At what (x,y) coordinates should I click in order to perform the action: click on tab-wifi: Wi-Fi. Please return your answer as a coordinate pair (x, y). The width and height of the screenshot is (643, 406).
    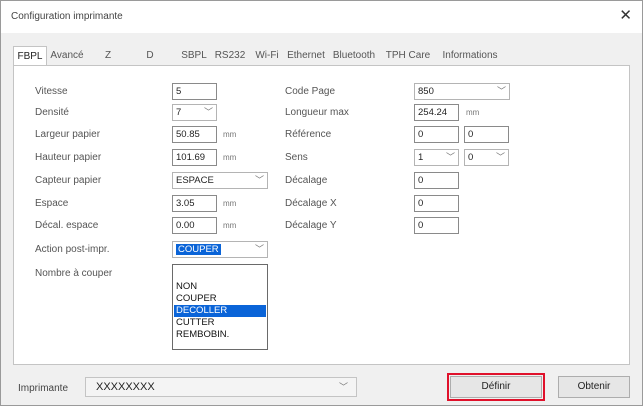
    Looking at the image, I should click on (267, 56).